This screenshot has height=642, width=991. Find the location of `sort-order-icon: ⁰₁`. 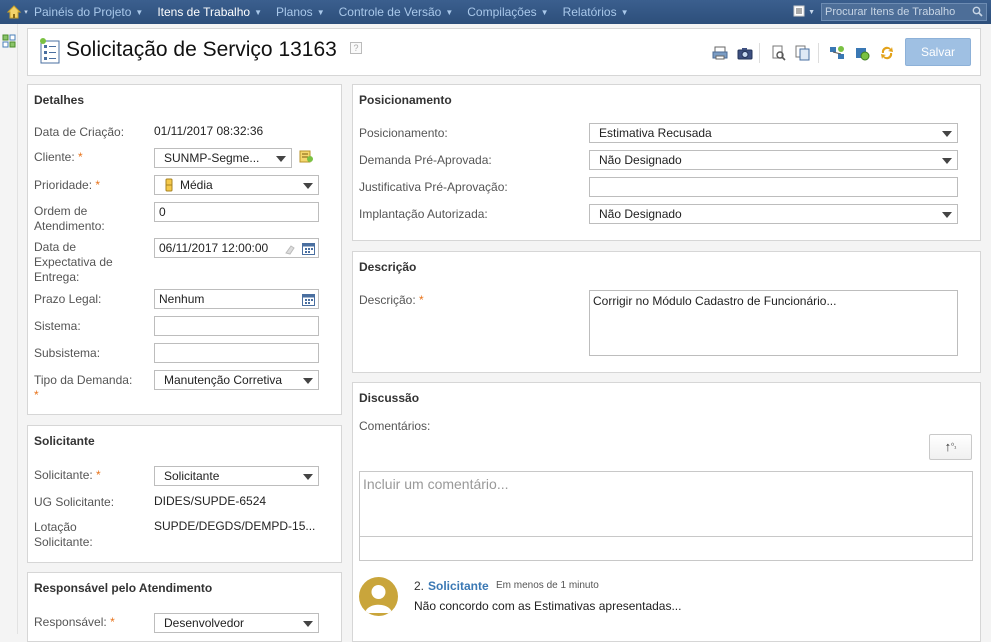

sort-order-icon: ⁰₁ is located at coordinates (954, 446).